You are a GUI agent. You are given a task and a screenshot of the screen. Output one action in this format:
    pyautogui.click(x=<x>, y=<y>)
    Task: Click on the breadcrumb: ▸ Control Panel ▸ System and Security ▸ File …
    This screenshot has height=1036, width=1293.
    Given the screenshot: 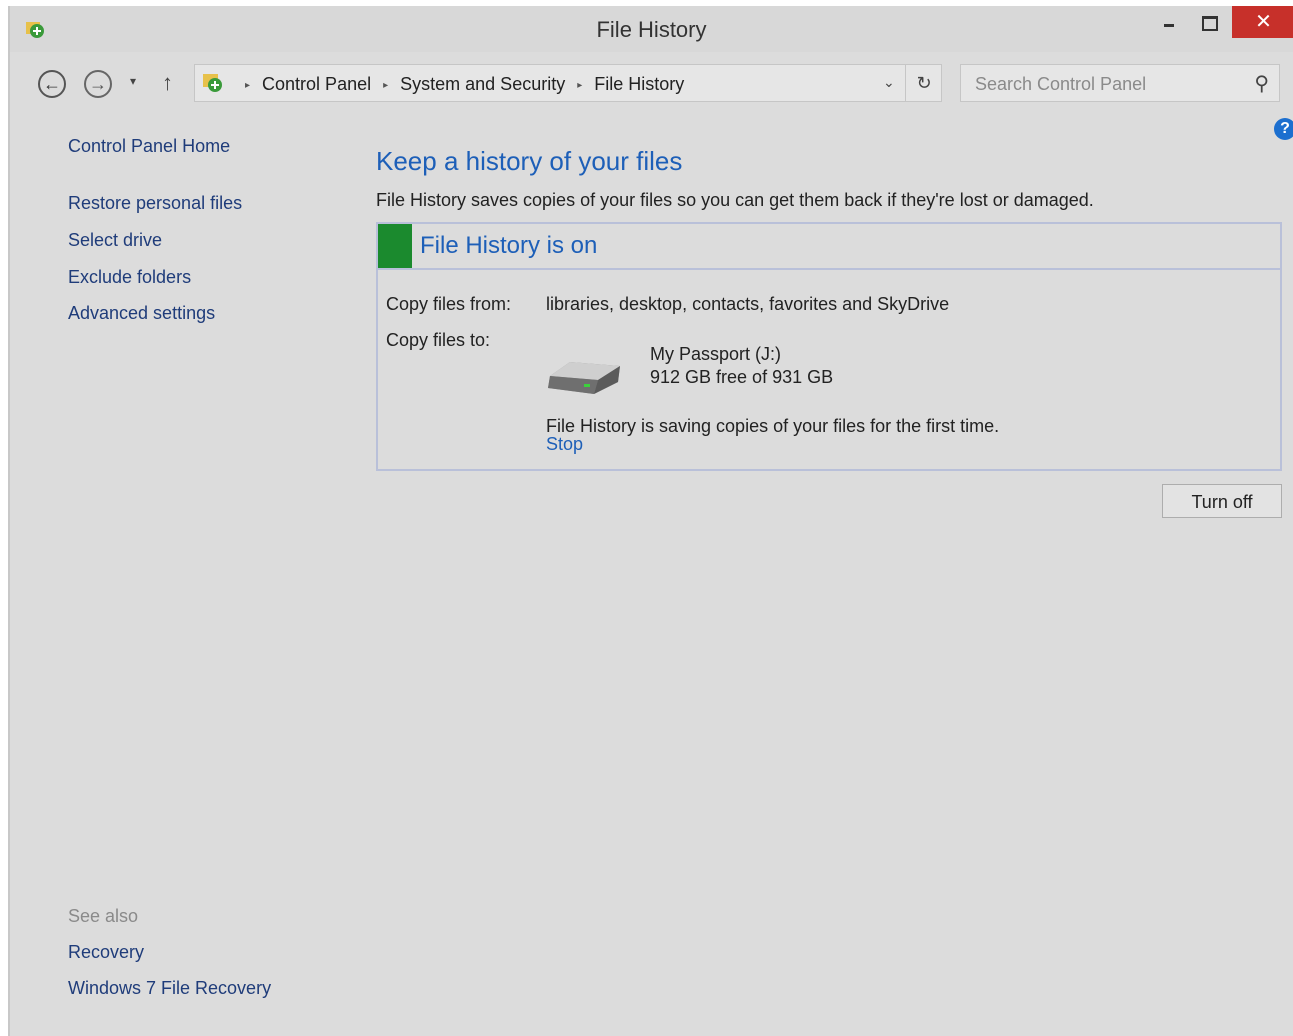 What is the action you would take?
    pyautogui.click(x=458, y=84)
    